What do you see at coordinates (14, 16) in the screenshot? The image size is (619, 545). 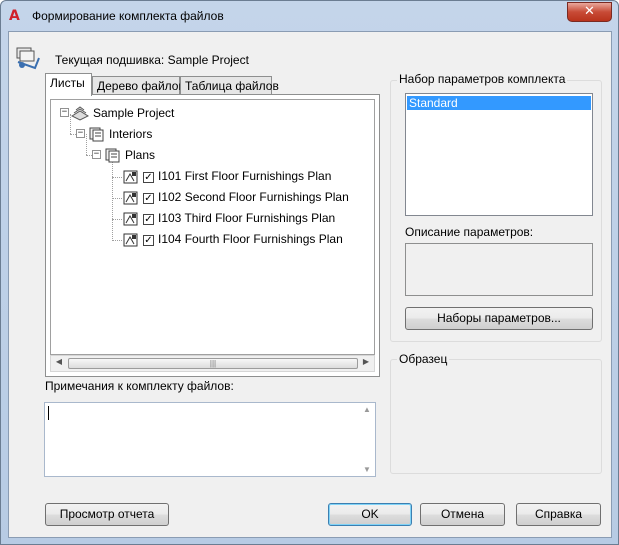 I see `autocad-icon: A` at bounding box center [14, 16].